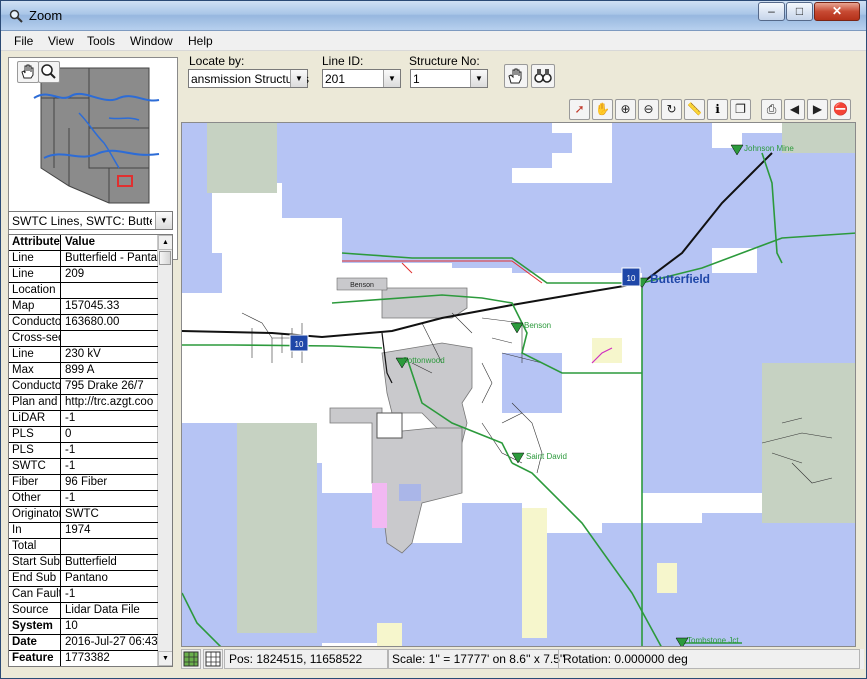 This screenshot has width=867, height=679. Describe the element at coordinates (433, 41) in the screenshot. I see `menu-bar: File View Tools Window Help` at that location.